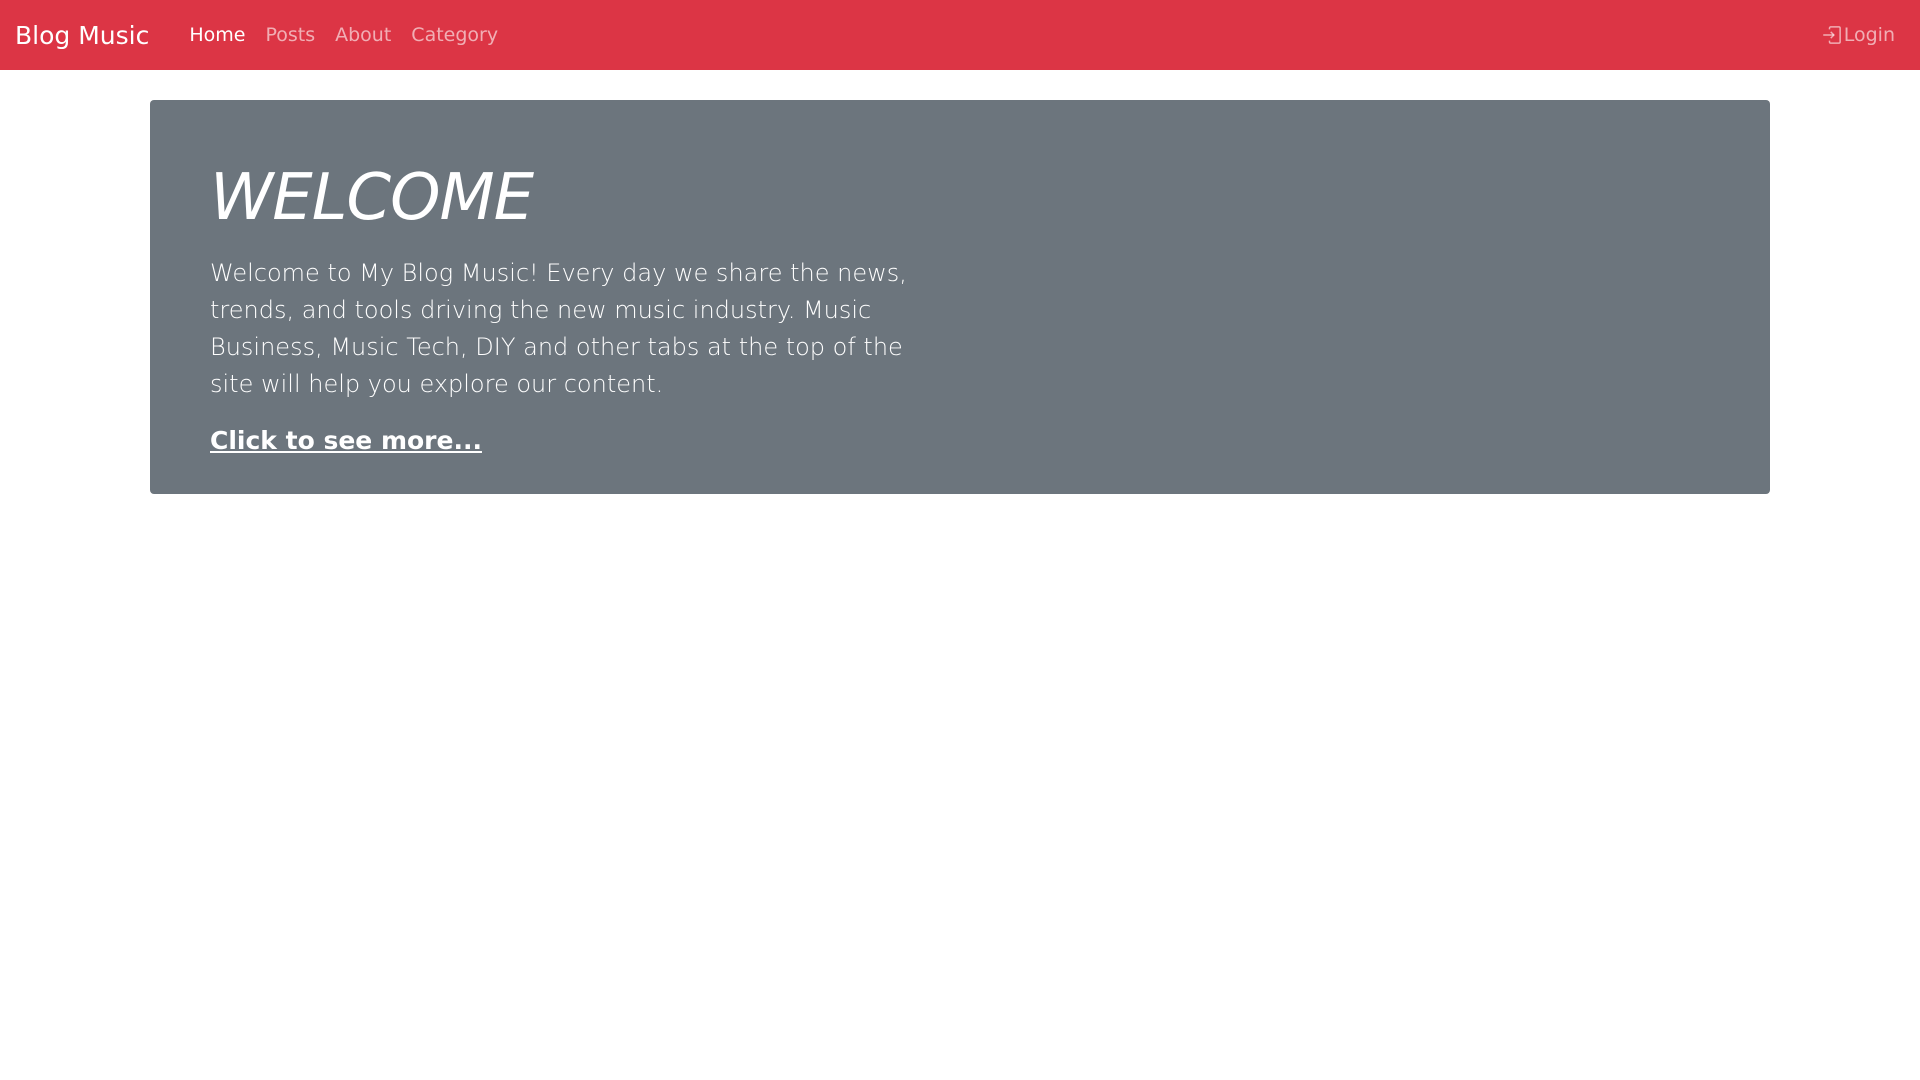  Describe the element at coordinates (454, 35) in the screenshot. I see `nav-link-category: Category` at that location.